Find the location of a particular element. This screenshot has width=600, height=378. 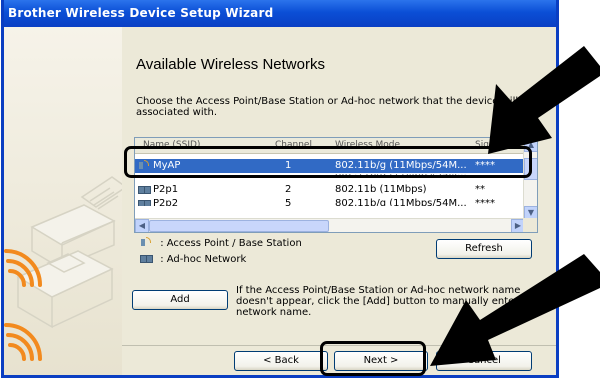

arrow-to-list-icon is located at coordinates (544, 100).